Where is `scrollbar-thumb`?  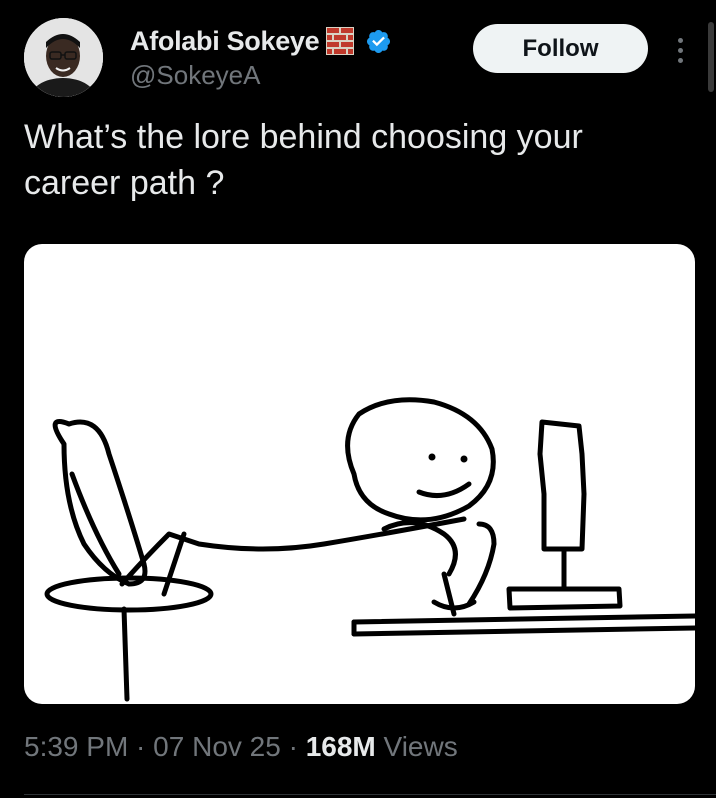
scrollbar-thumb is located at coordinates (711, 57).